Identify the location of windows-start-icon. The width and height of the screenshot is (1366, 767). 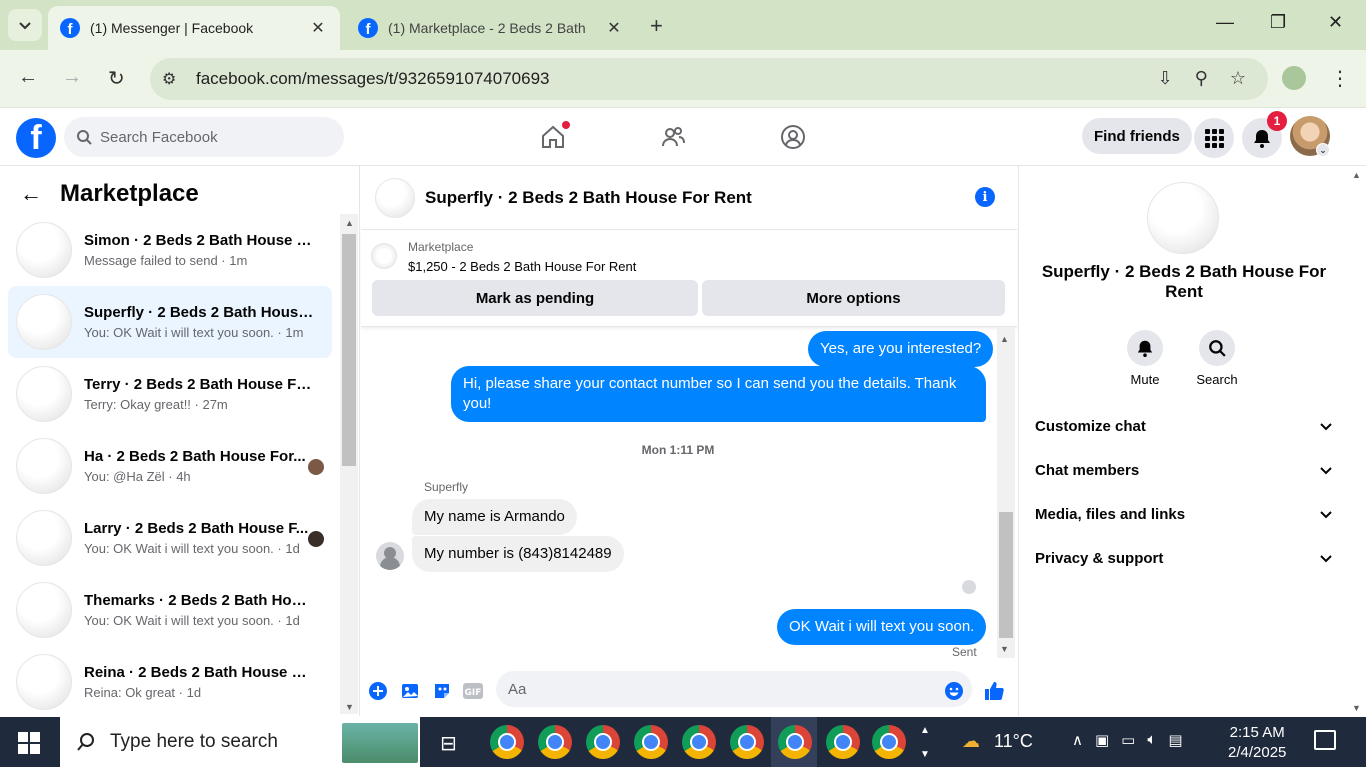
(29, 743).